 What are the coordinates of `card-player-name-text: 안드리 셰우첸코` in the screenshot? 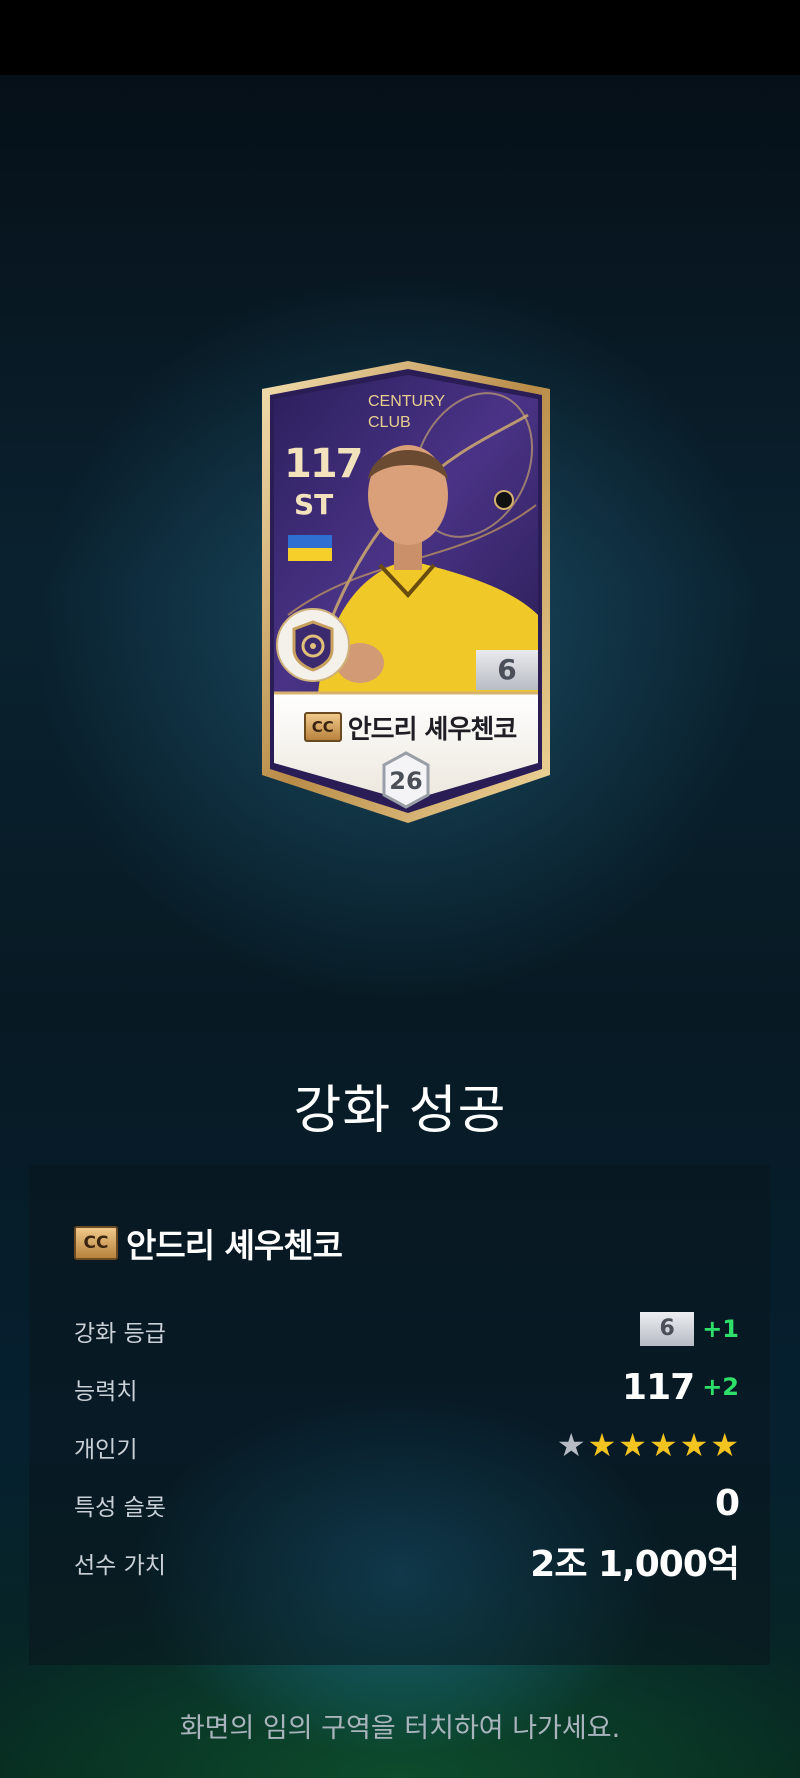 It's located at (432, 729).